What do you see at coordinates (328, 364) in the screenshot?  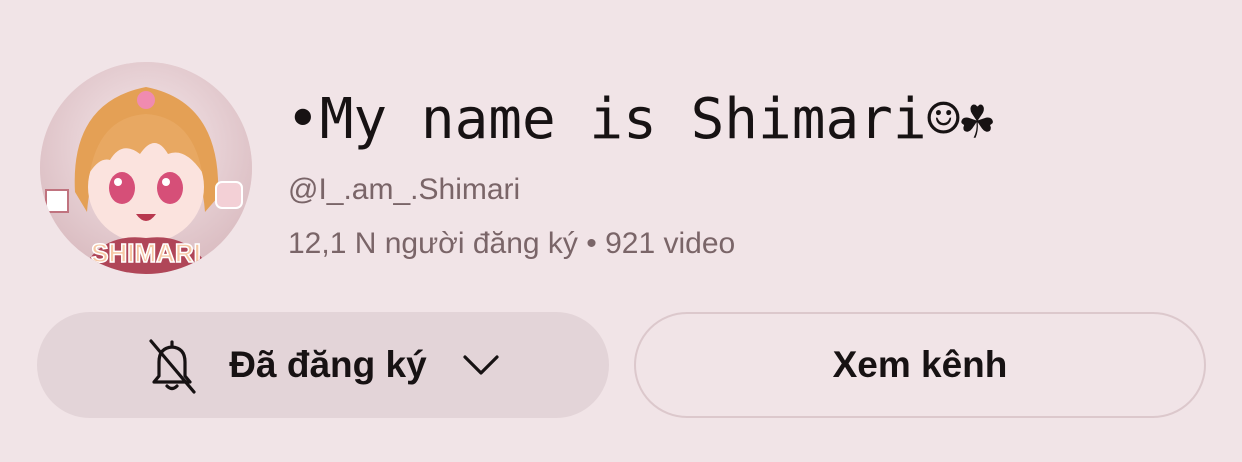 I see `subscribed-label: Đã đăng ký` at bounding box center [328, 364].